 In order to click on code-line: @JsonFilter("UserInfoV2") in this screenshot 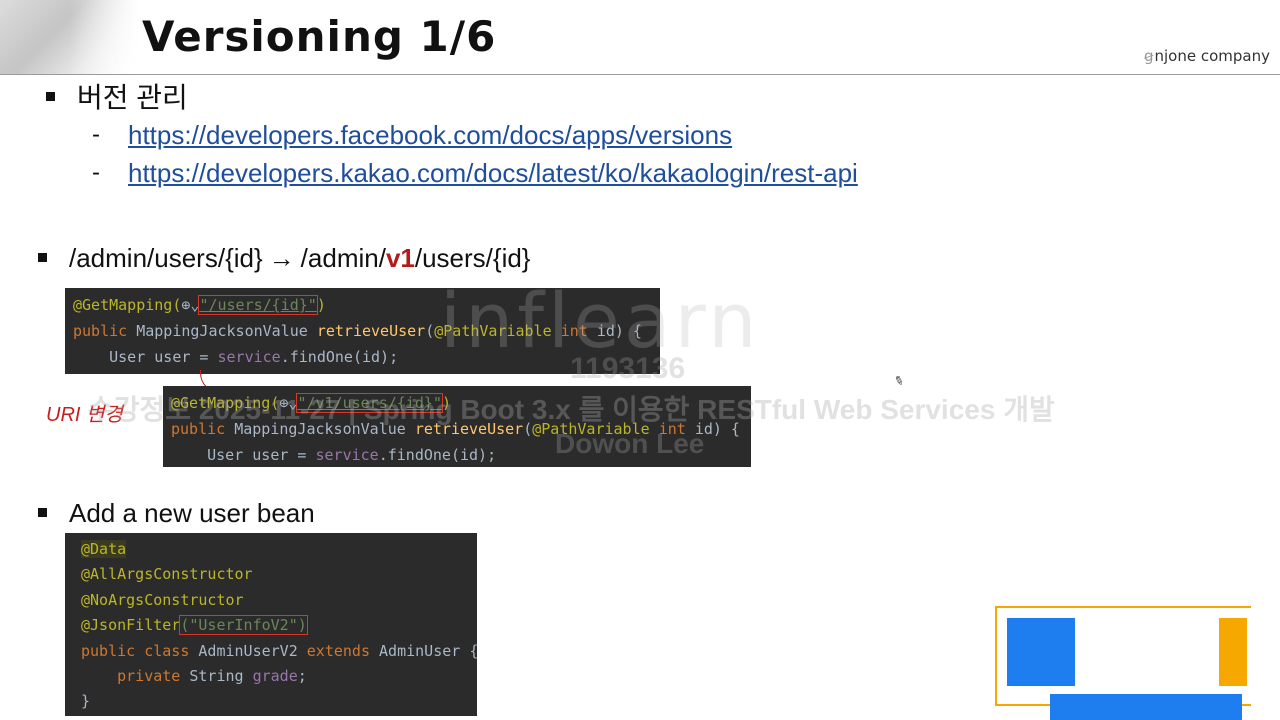, I will do `click(194, 625)`.